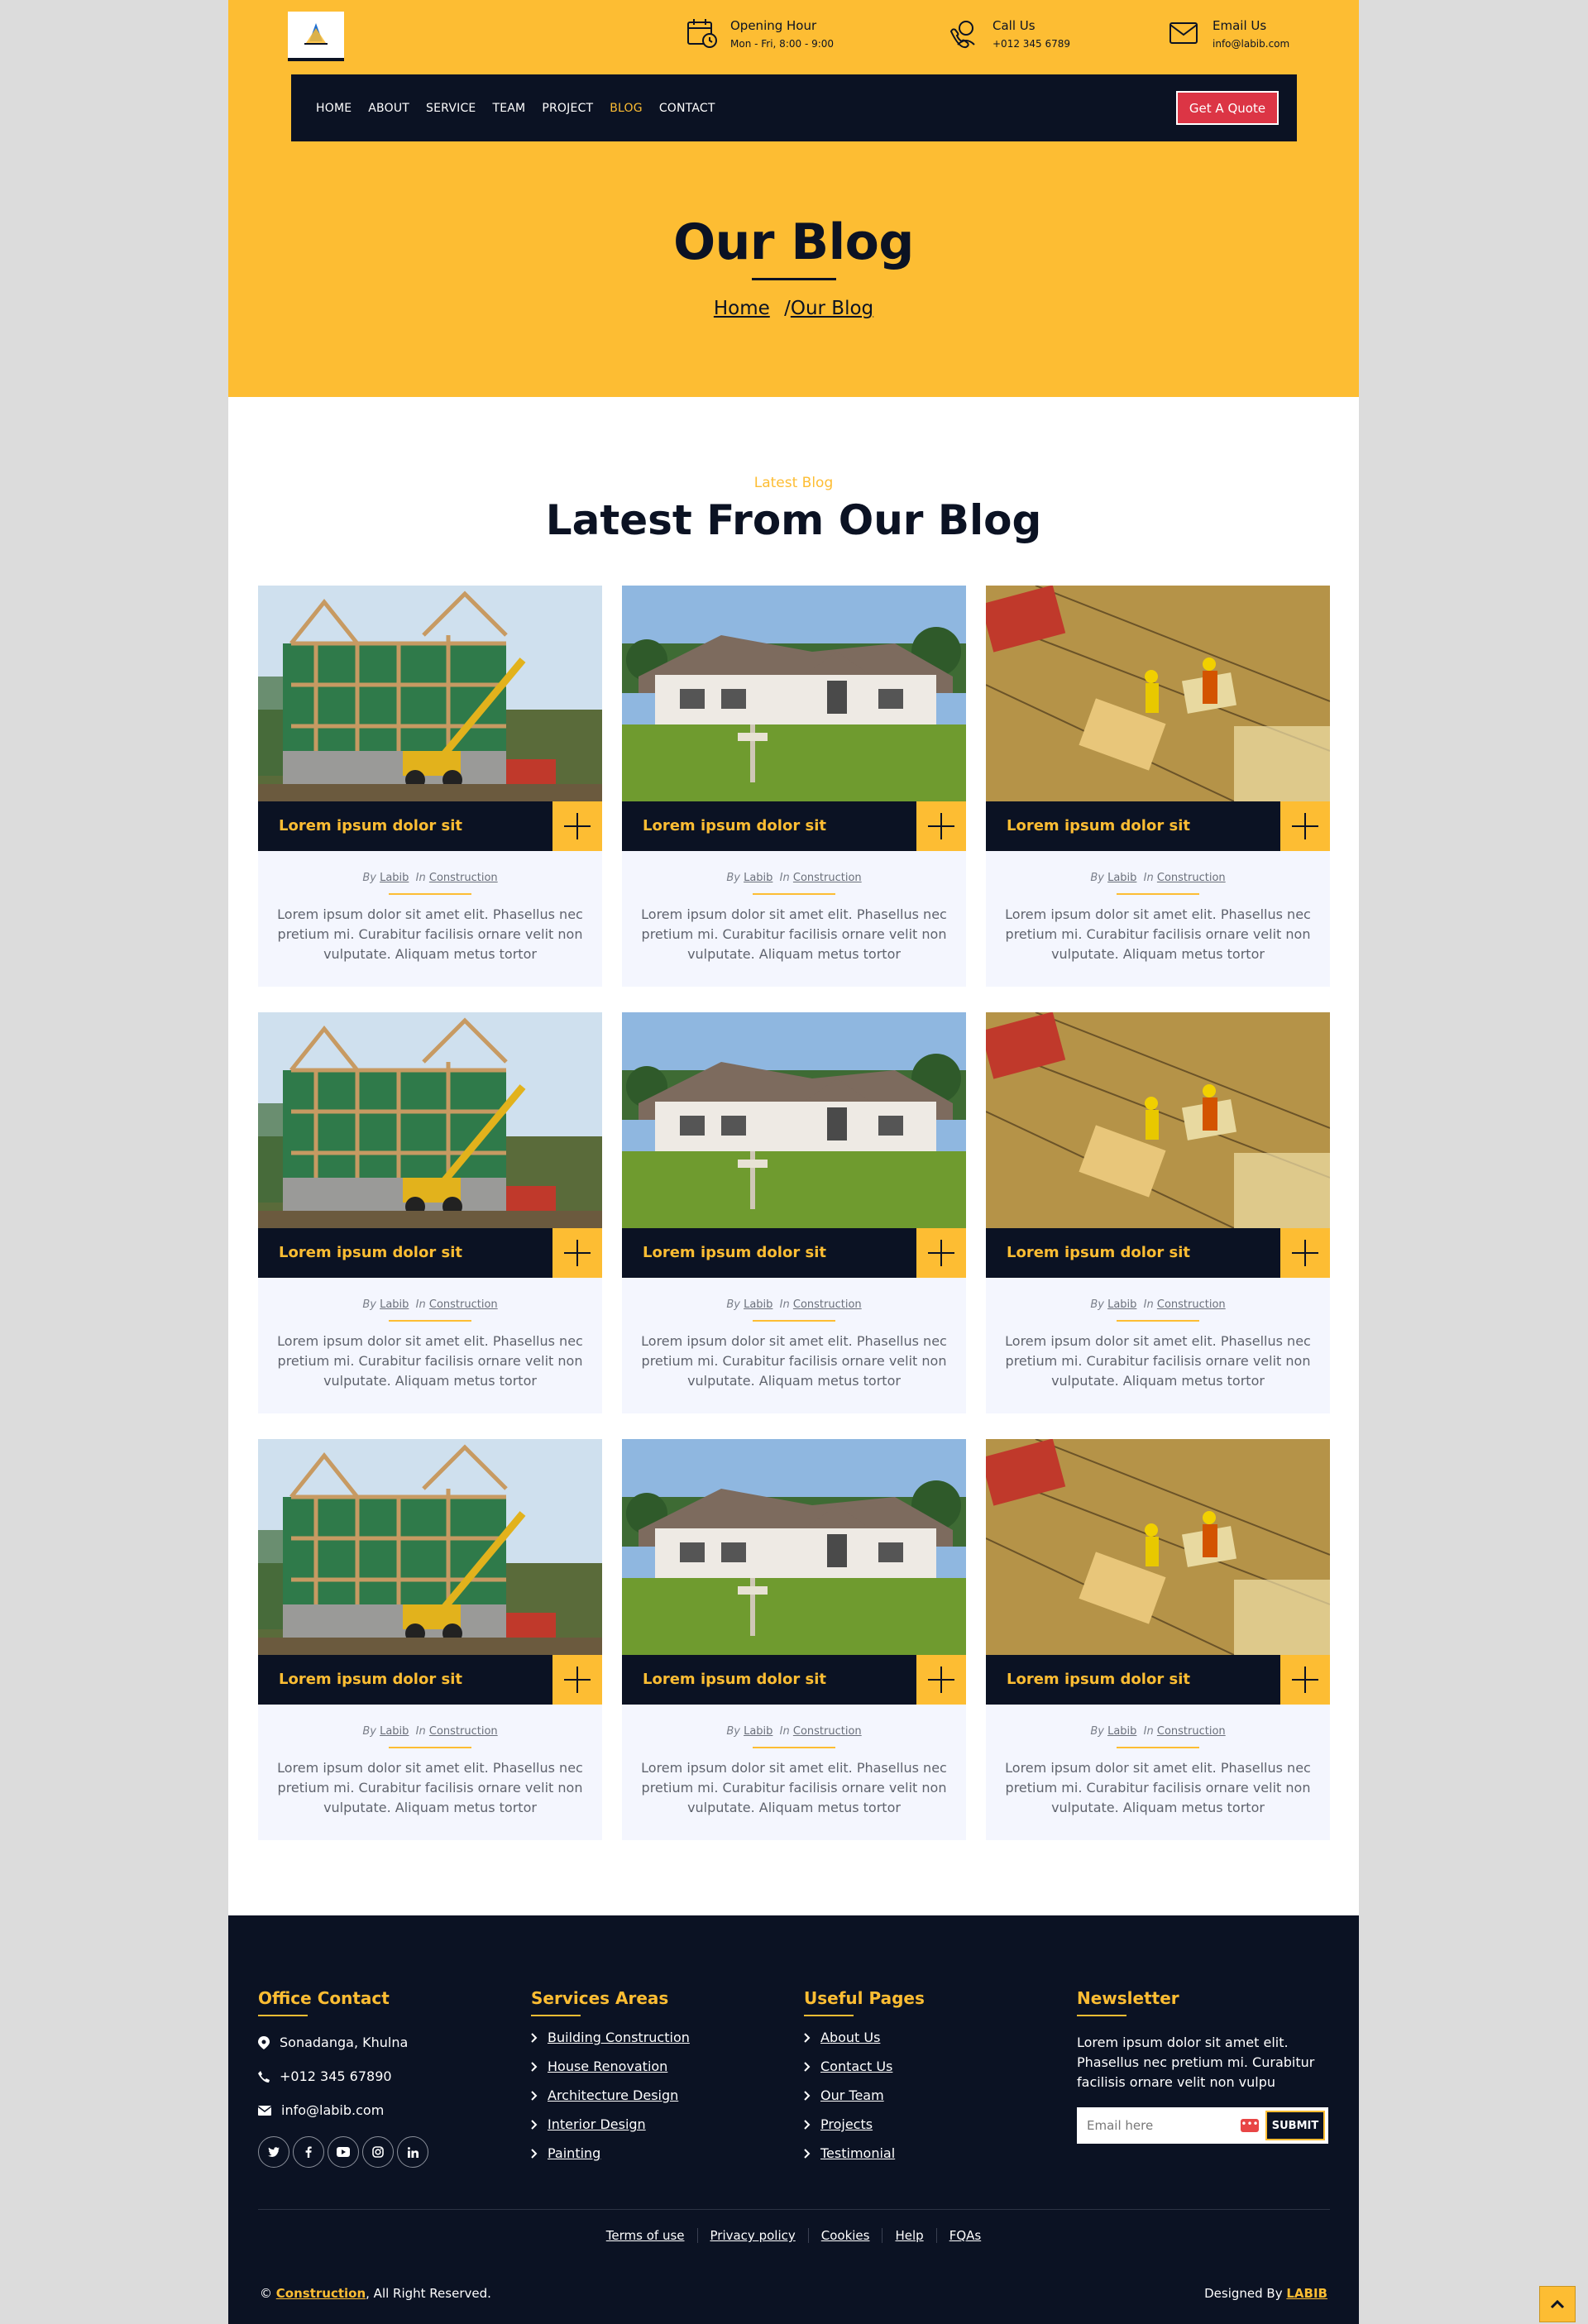 The width and height of the screenshot is (1588, 2324). Describe the element at coordinates (1295, 2125) in the screenshot. I see `newsletter-submit-button: SUBMIT` at that location.